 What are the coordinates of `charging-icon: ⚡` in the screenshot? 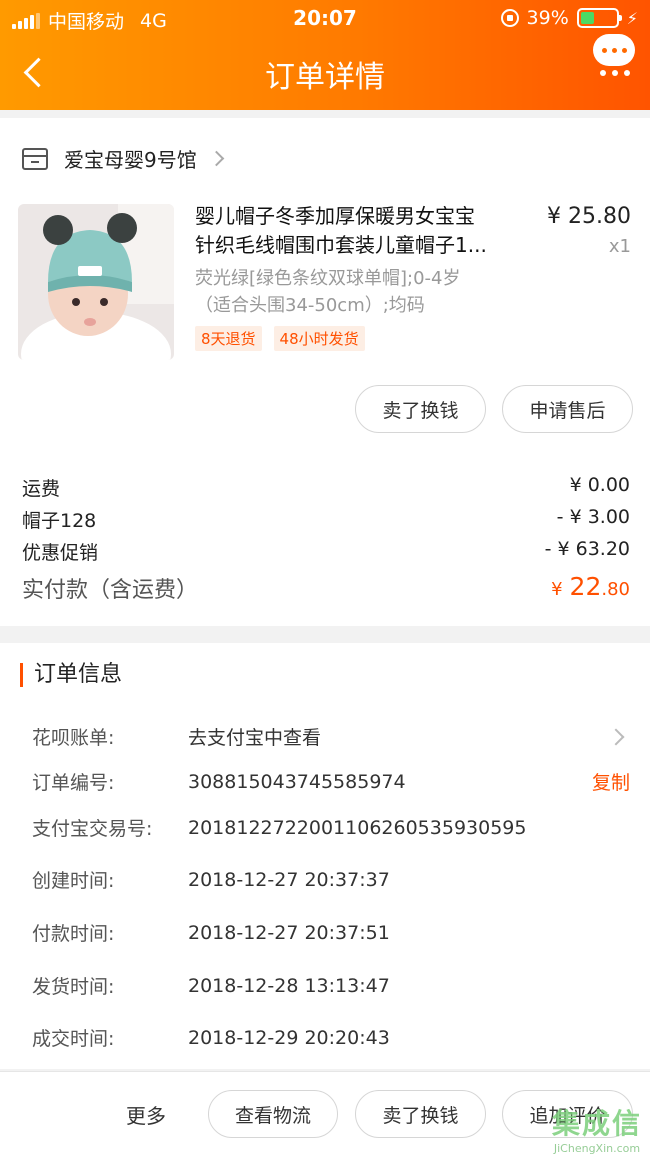 It's located at (632, 18).